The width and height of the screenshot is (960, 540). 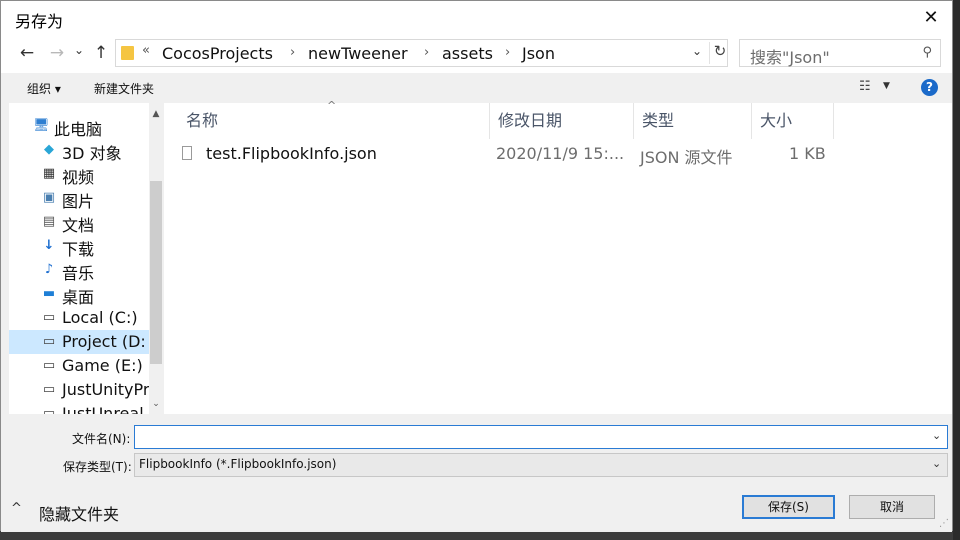 What do you see at coordinates (467, 53) in the screenshot?
I see `breadcrumb-assets: assets` at bounding box center [467, 53].